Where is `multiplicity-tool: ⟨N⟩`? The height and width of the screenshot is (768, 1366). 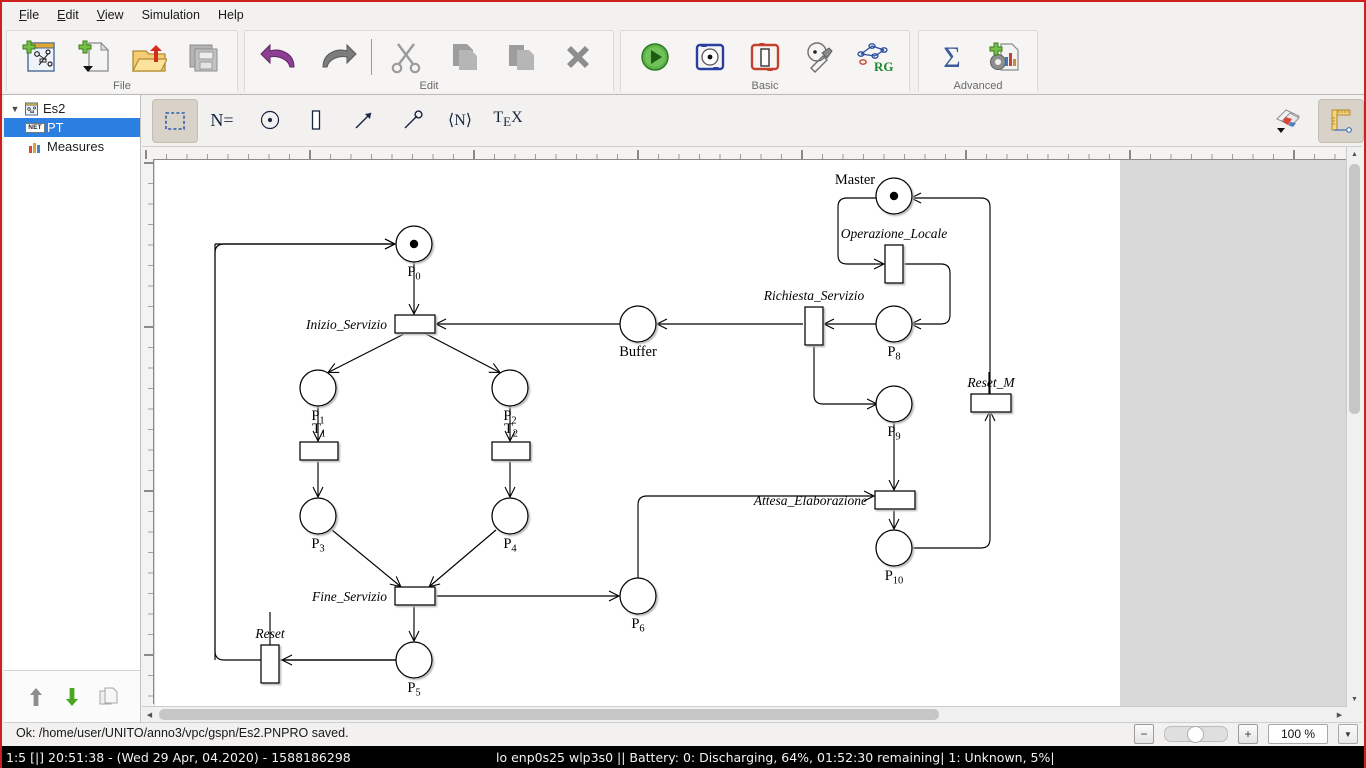 multiplicity-tool: ⟨N⟩ is located at coordinates (460, 120).